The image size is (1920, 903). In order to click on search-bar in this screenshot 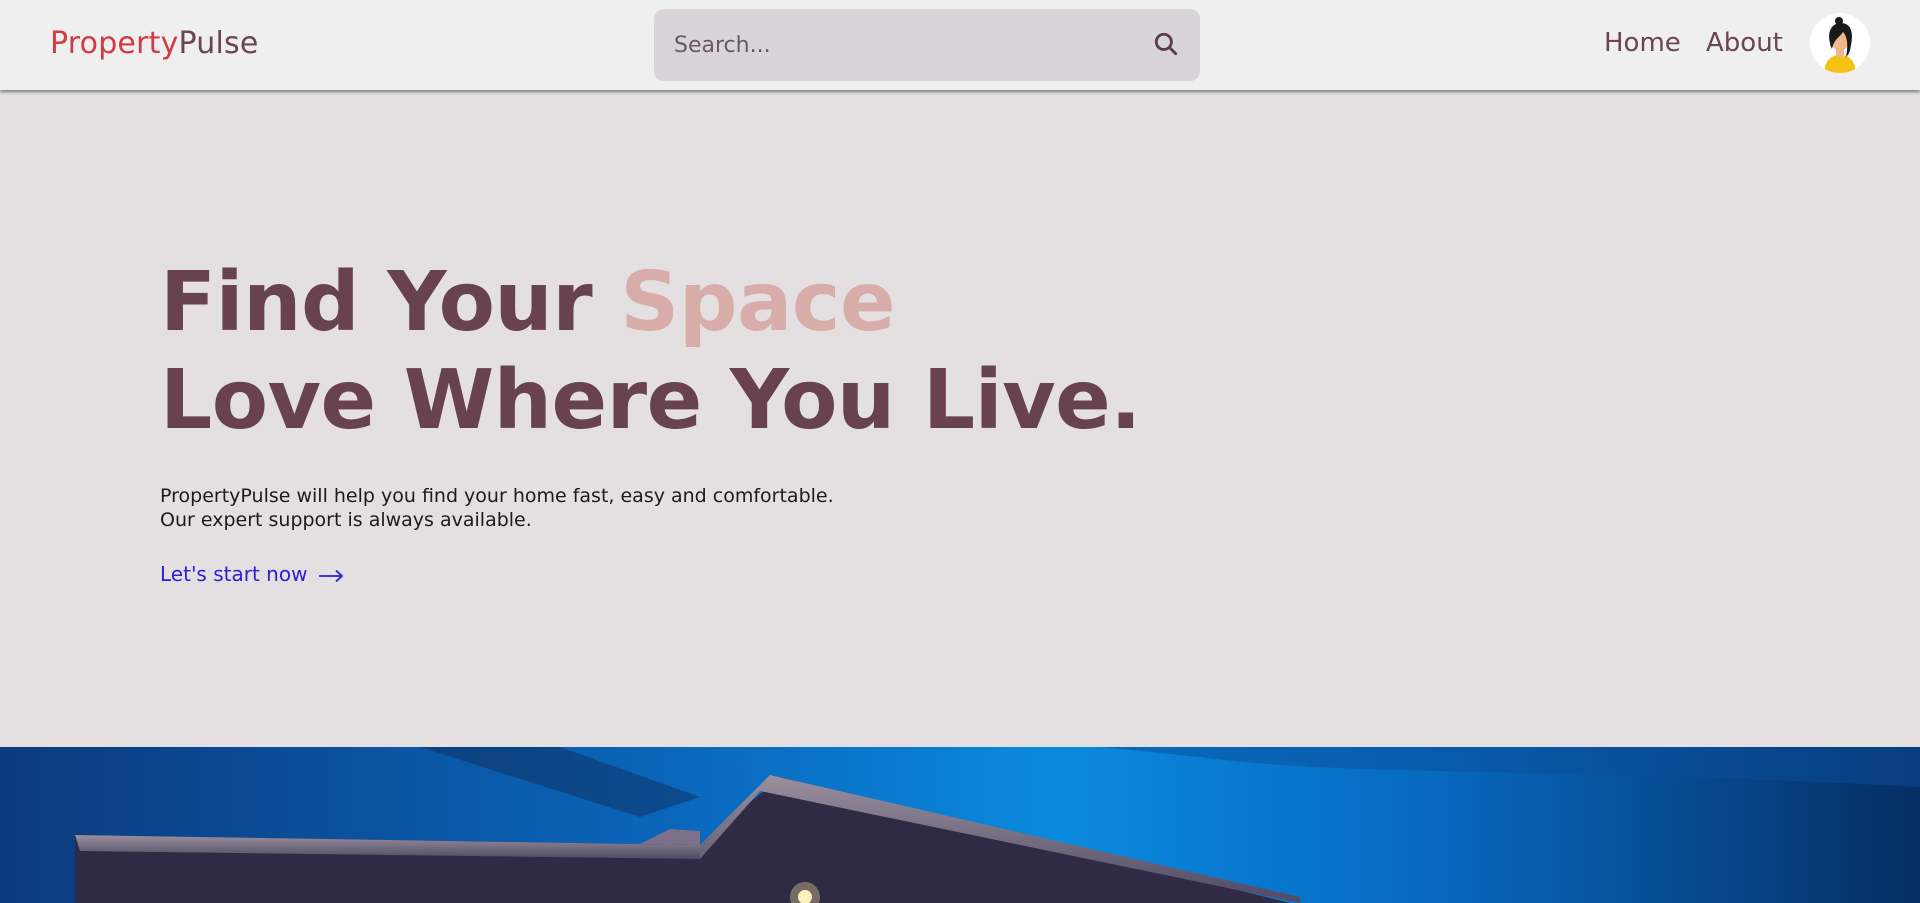, I will do `click(927, 45)`.